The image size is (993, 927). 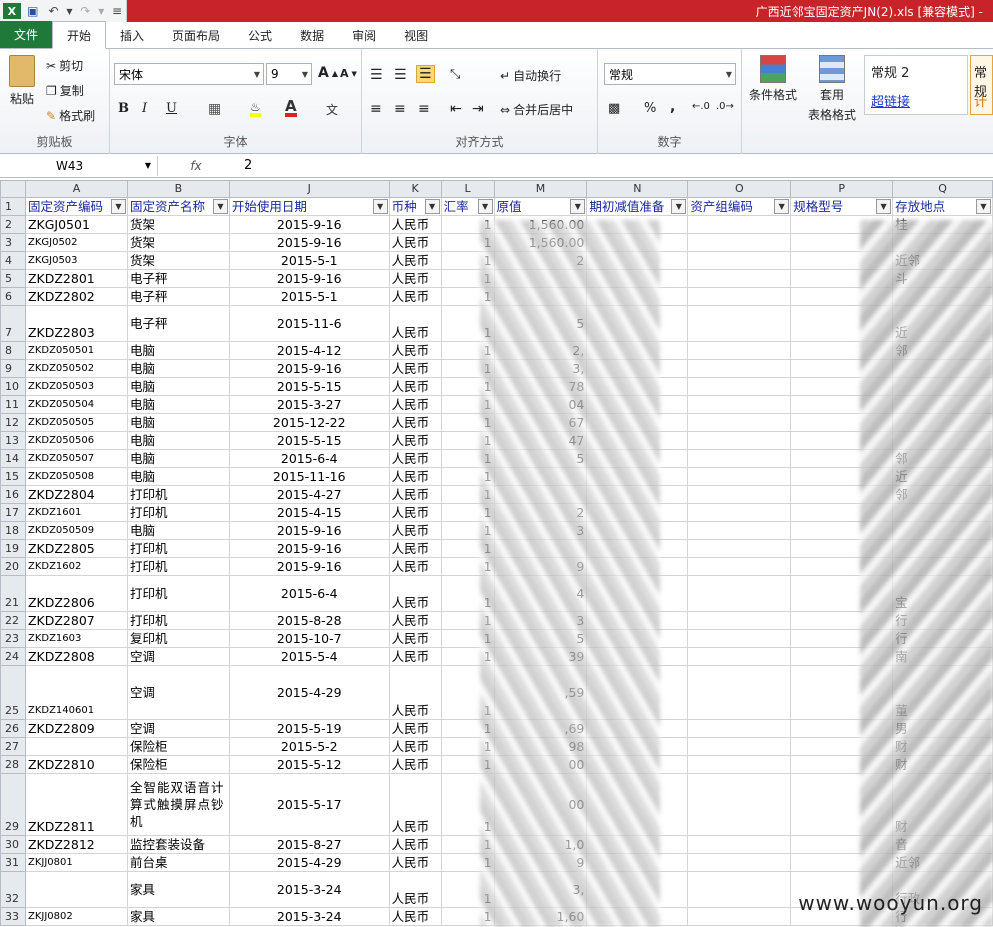 I want to click on font-name-combo: 宋体 ▼, so click(x=189, y=74).